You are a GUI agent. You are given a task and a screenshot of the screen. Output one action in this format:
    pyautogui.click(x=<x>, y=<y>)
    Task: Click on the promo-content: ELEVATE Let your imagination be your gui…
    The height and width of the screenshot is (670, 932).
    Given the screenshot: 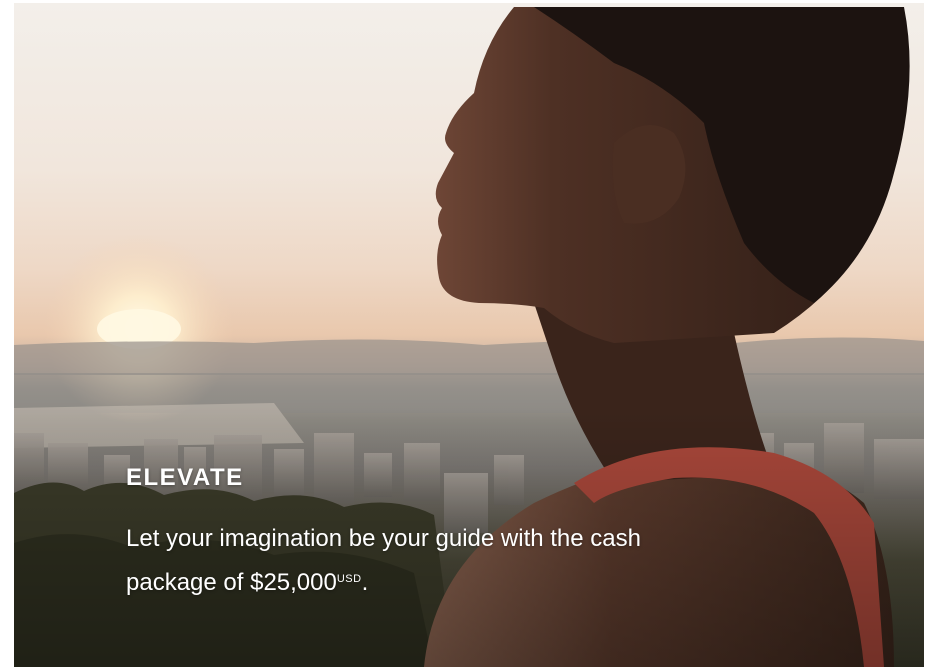 What is the action you would take?
    pyautogui.click(x=386, y=533)
    